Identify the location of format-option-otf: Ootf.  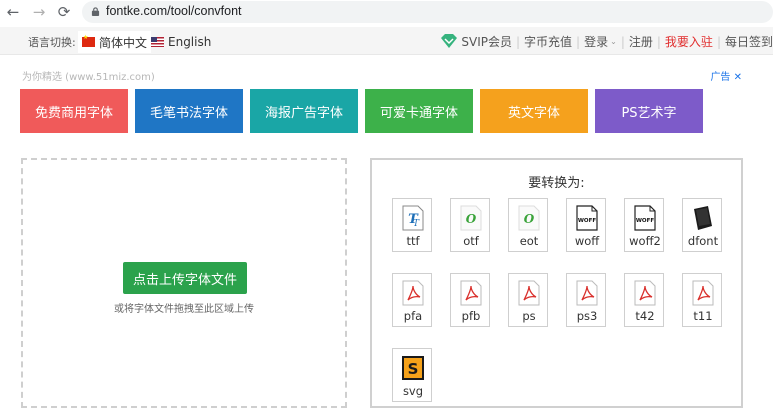
(470, 225).